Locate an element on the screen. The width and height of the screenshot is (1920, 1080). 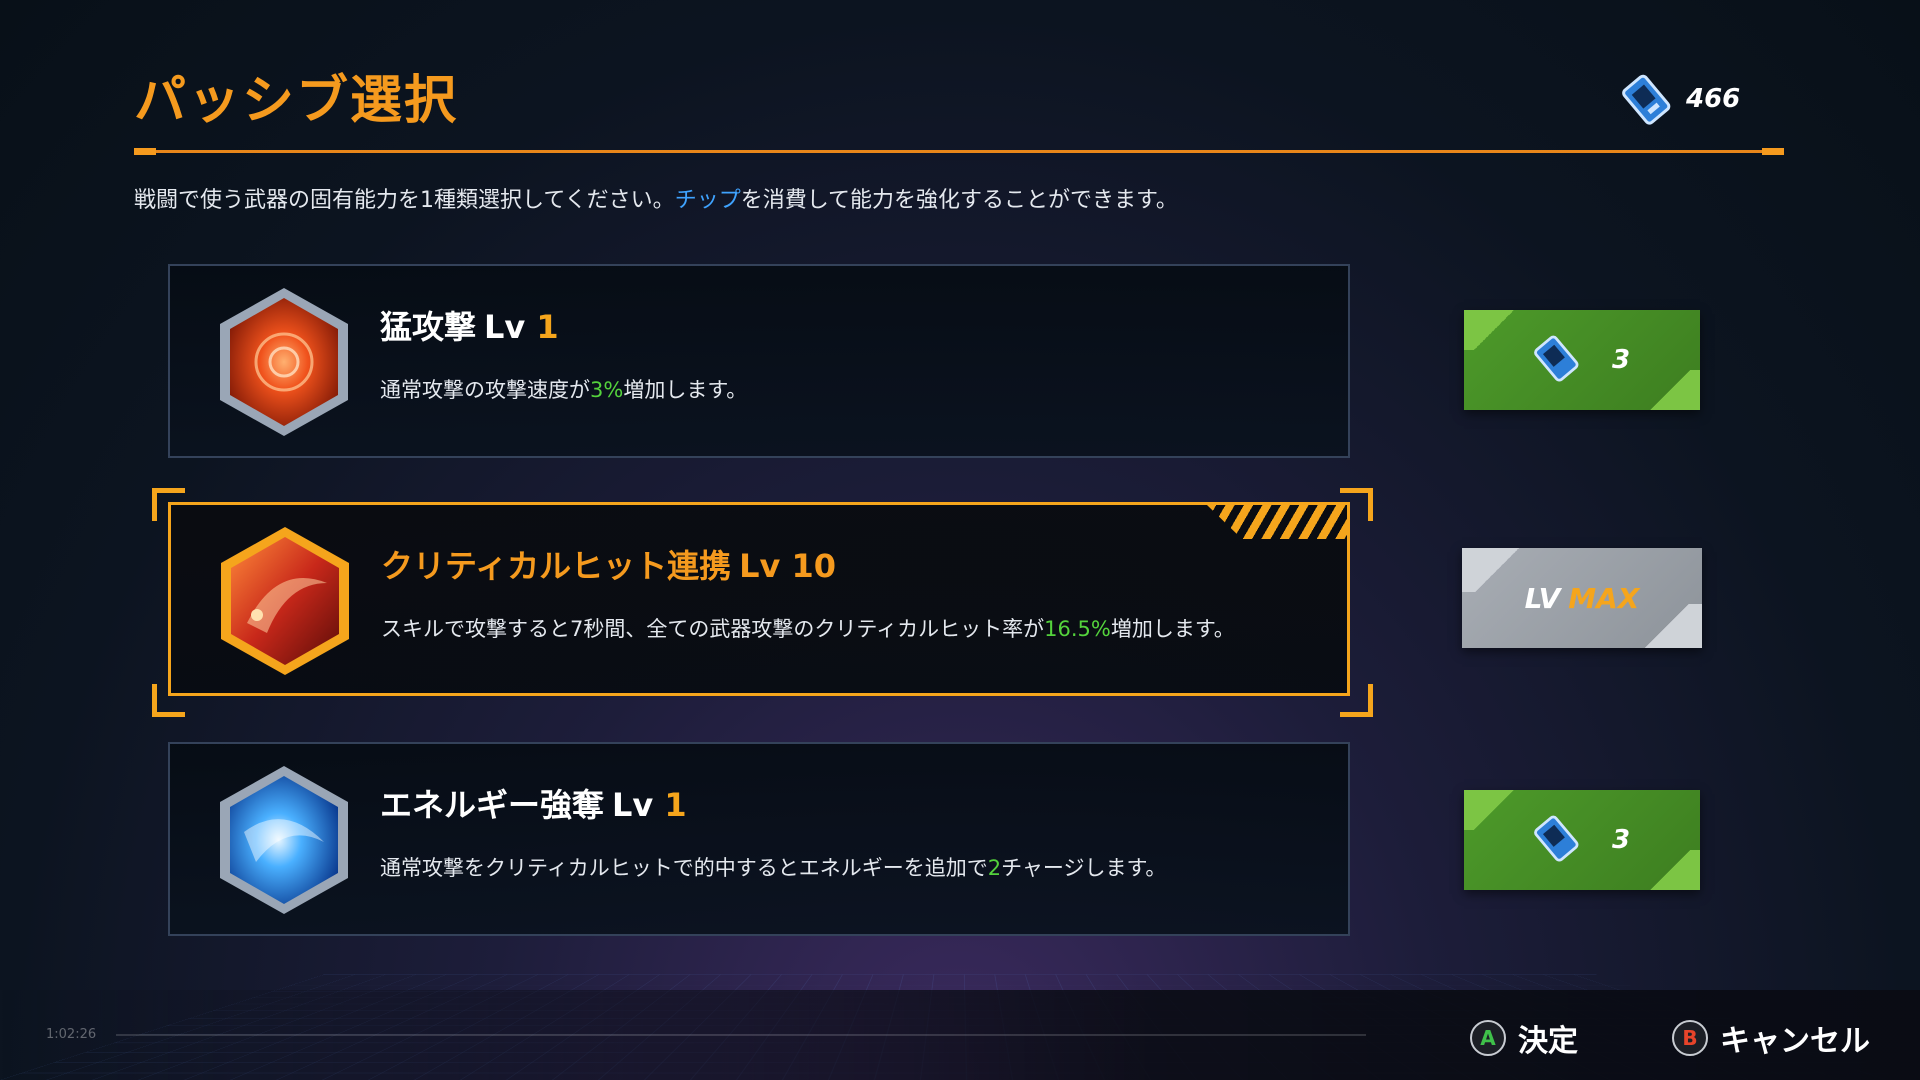
skill-name: 猛攻撃 Lv 1 is located at coordinates (469, 327).